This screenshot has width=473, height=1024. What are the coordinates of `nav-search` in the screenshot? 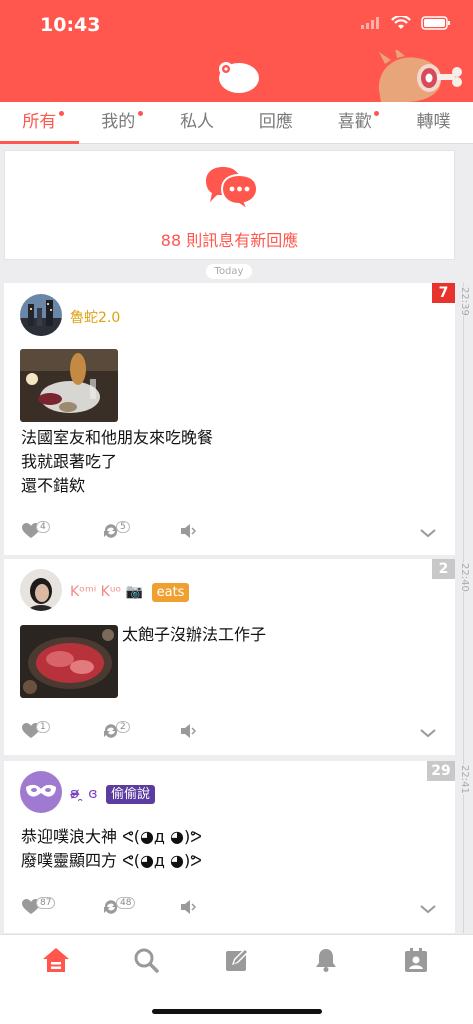 It's located at (148, 962).